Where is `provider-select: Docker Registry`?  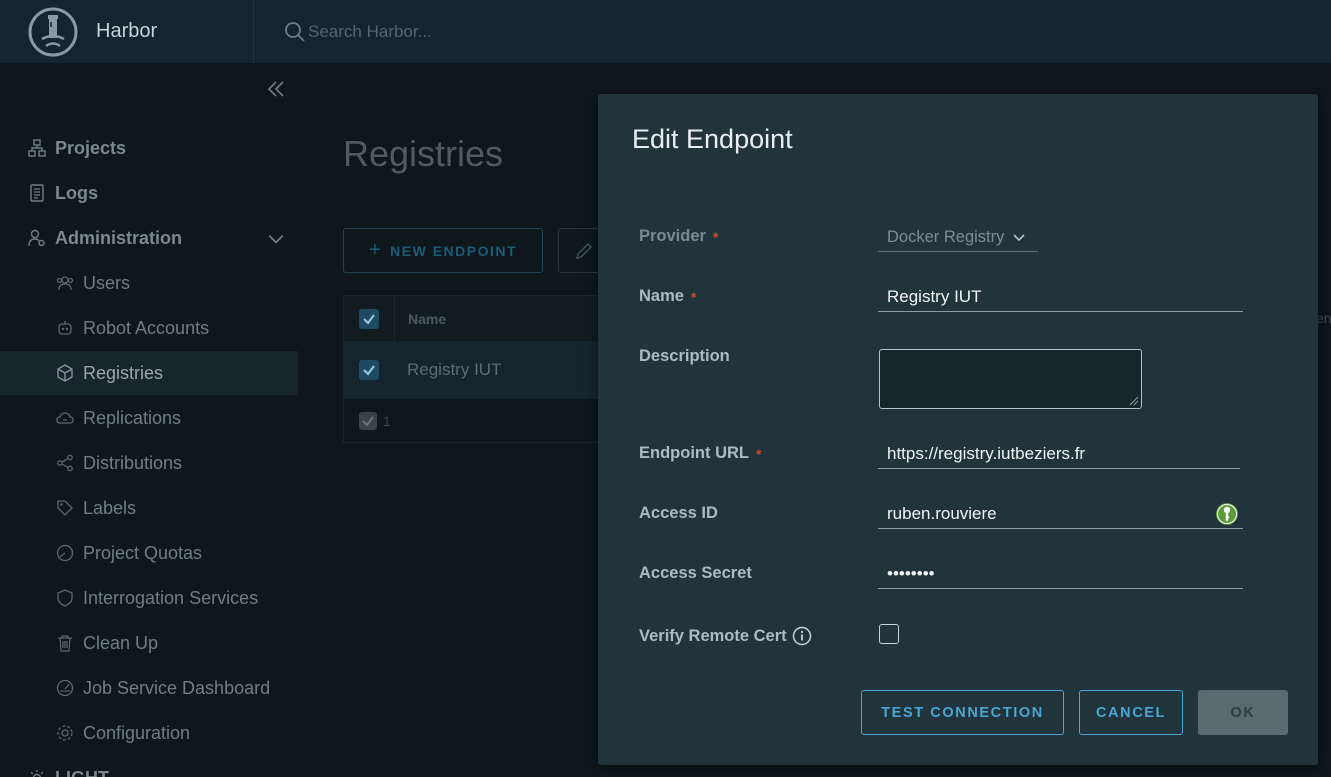
provider-select: Docker Registry is located at coordinates (958, 238).